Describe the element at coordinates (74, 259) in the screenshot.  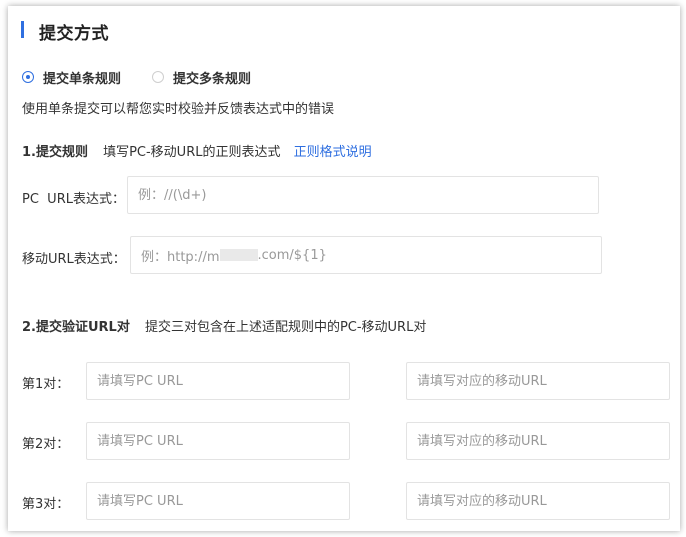
I see `mobile-regex-label: 移动URL表达式：` at that location.